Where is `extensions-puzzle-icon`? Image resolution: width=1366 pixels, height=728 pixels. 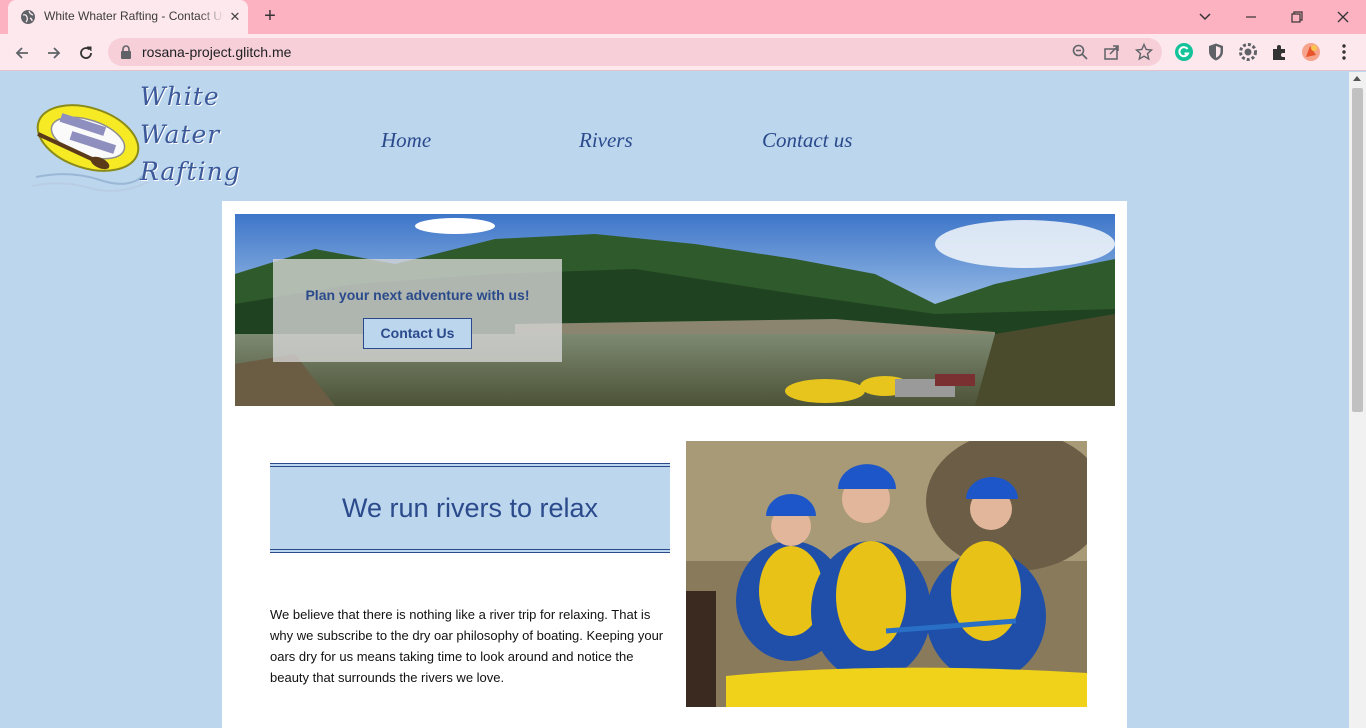 extensions-puzzle-icon is located at coordinates (1280, 52).